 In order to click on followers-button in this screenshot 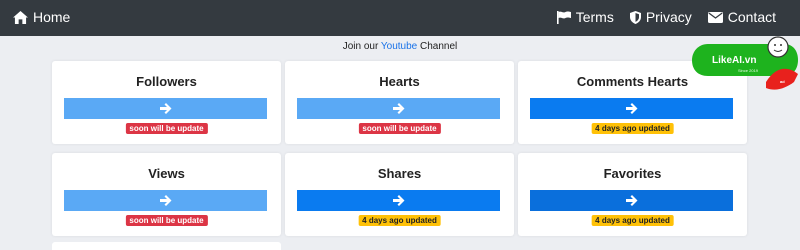, I will do `click(165, 108)`.